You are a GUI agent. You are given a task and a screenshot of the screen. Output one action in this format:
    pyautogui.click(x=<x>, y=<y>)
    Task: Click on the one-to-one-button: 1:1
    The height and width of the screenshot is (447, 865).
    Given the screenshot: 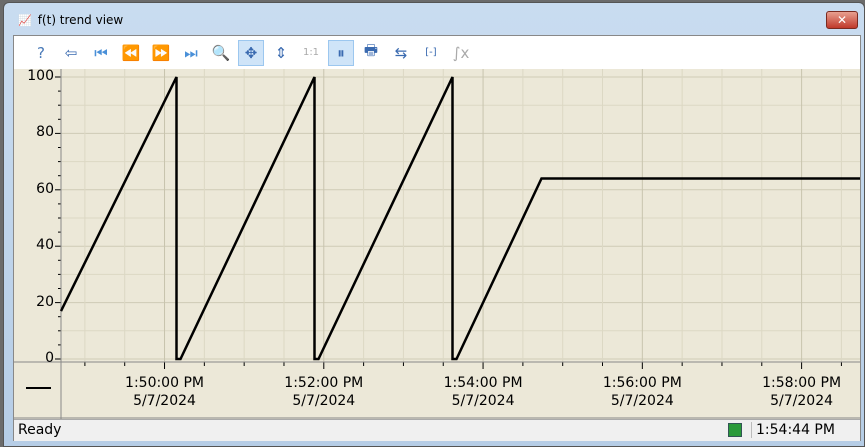 What is the action you would take?
    pyautogui.click(x=311, y=53)
    